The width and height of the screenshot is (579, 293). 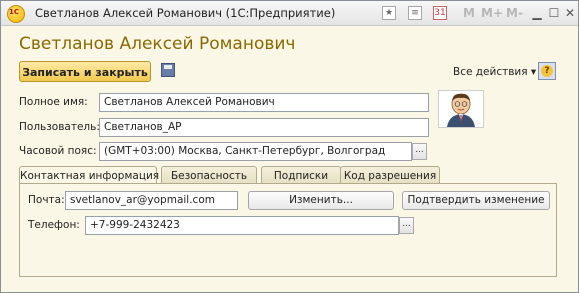 I want to click on phone-label: Телефон:, so click(x=54, y=225).